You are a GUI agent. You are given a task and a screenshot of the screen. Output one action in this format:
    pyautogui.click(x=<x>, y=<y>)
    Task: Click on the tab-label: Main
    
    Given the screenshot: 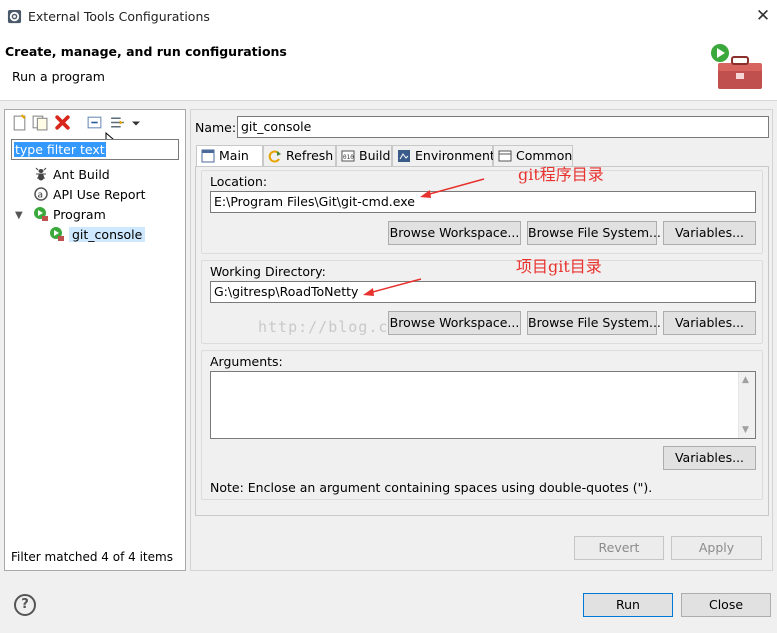 What is the action you would take?
    pyautogui.click(x=234, y=155)
    